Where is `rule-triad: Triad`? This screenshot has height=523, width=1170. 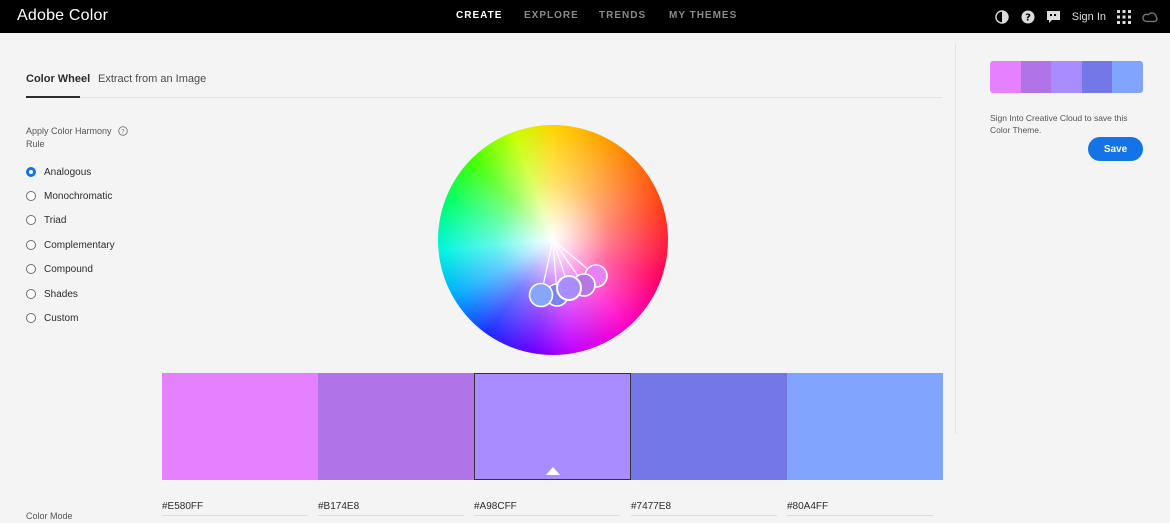 rule-triad: Triad is located at coordinates (46, 220).